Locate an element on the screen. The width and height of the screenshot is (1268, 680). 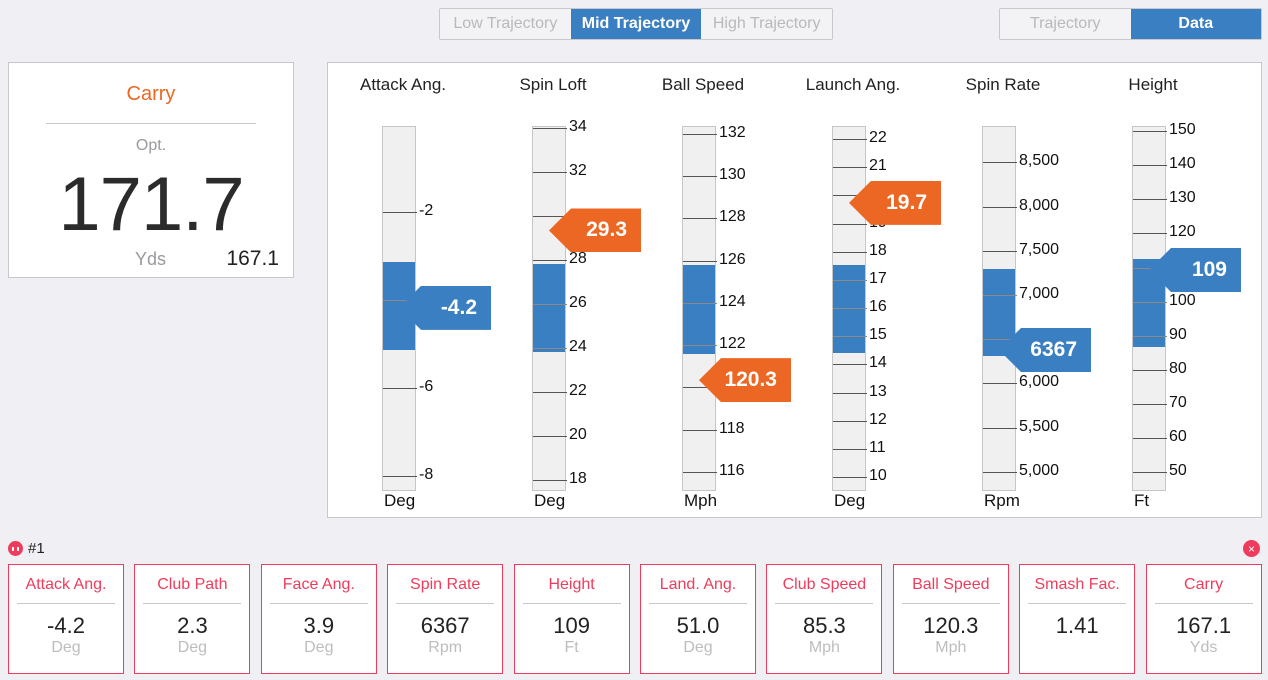
gauge-height: Height 150 140 130 120 100 90 80 70 60 50 Ft 109 is located at coordinates (1159, 291).